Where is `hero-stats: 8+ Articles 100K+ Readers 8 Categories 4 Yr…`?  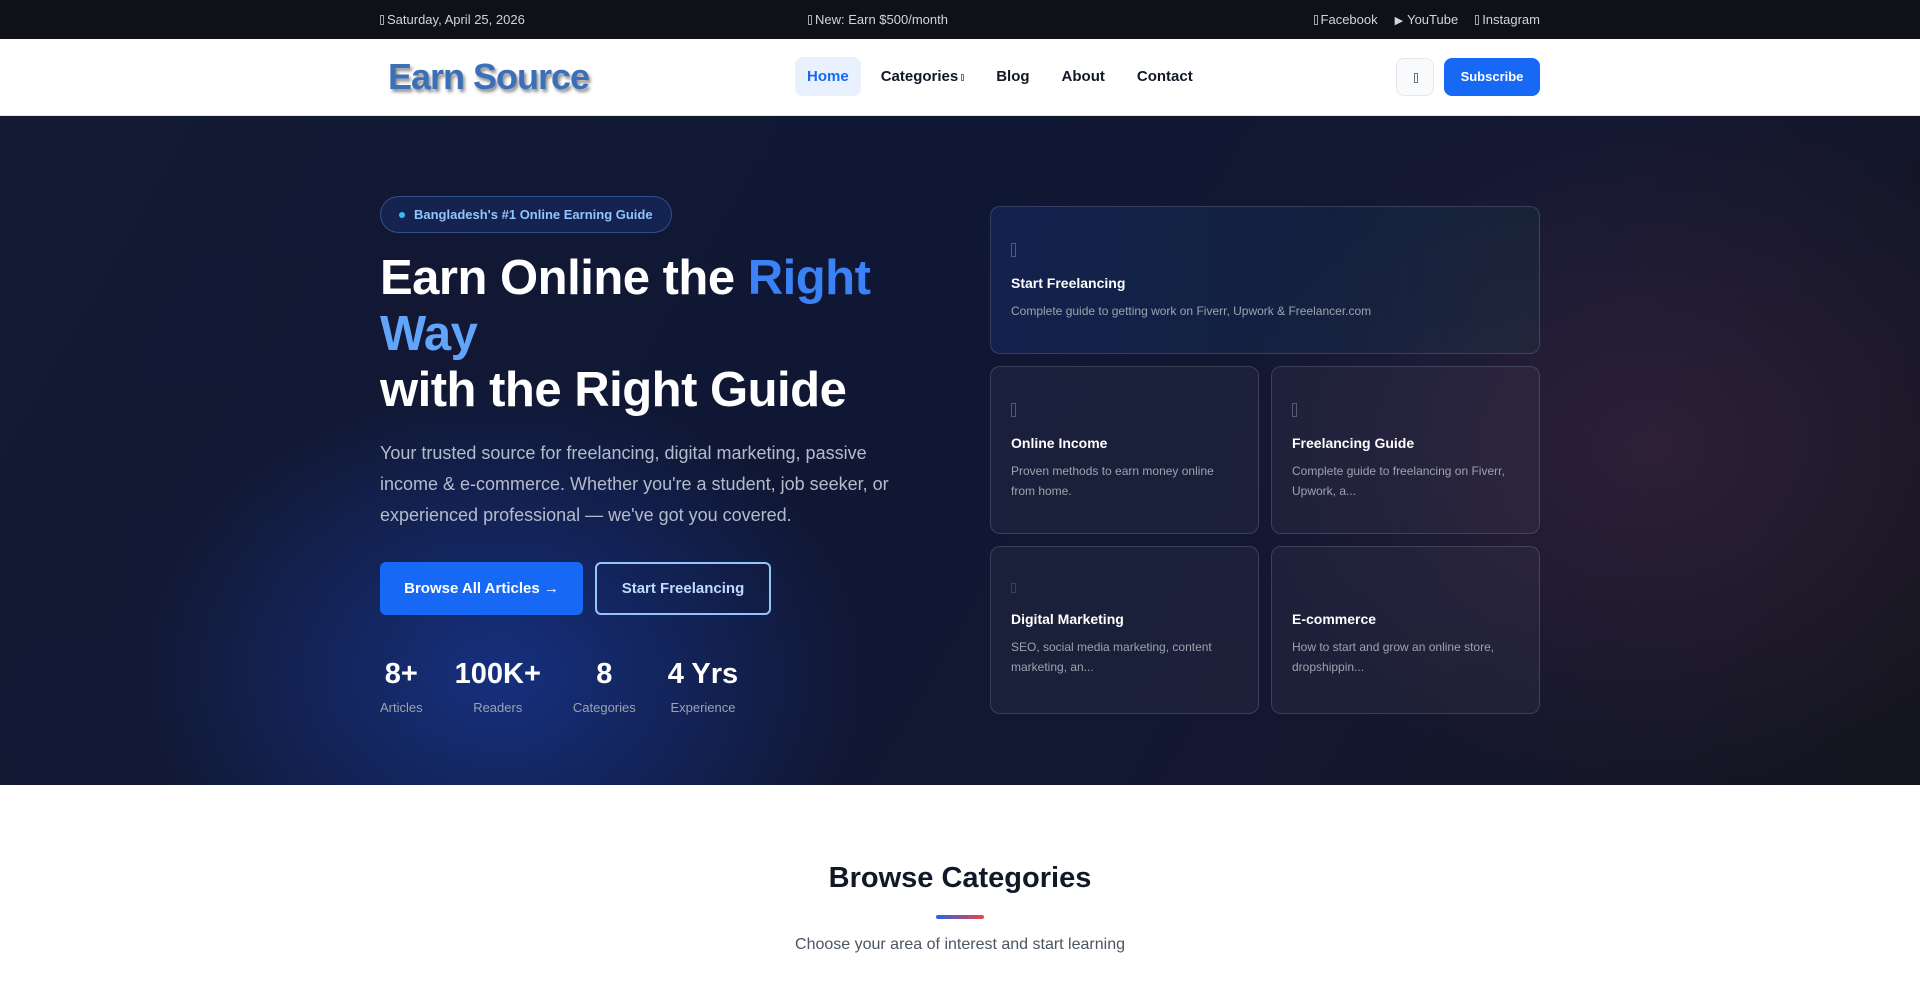 hero-stats: 8+ Articles 100K+ Readers 8 Categories 4 Yr… is located at coordinates (575, 685).